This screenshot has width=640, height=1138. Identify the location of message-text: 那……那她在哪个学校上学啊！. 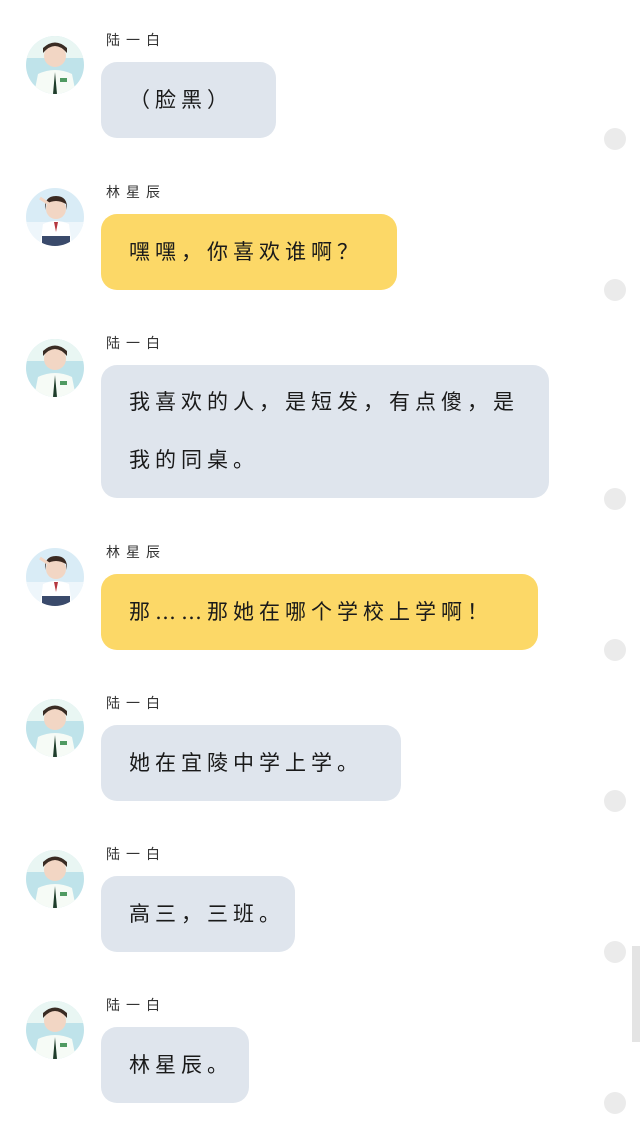
(311, 612).